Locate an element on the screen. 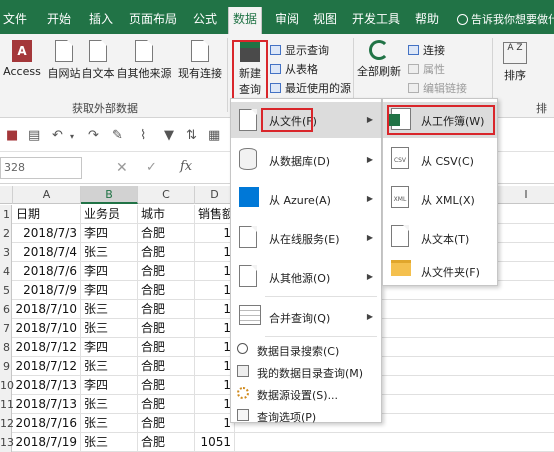  row-header: 6 is located at coordinates (6, 309).